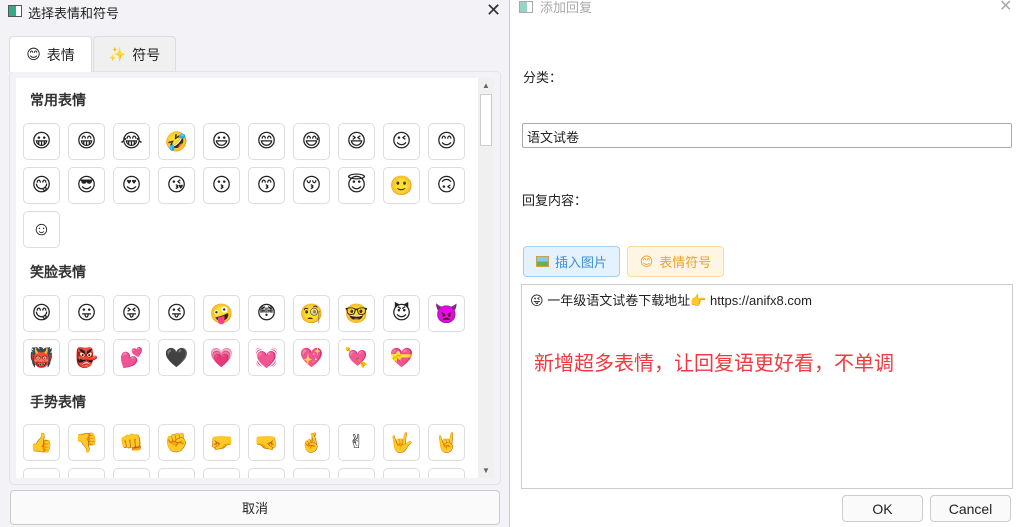 This screenshot has height=527, width=1024. What do you see at coordinates (221, 313) in the screenshot?
I see `emoji-button: 🤪` at bounding box center [221, 313].